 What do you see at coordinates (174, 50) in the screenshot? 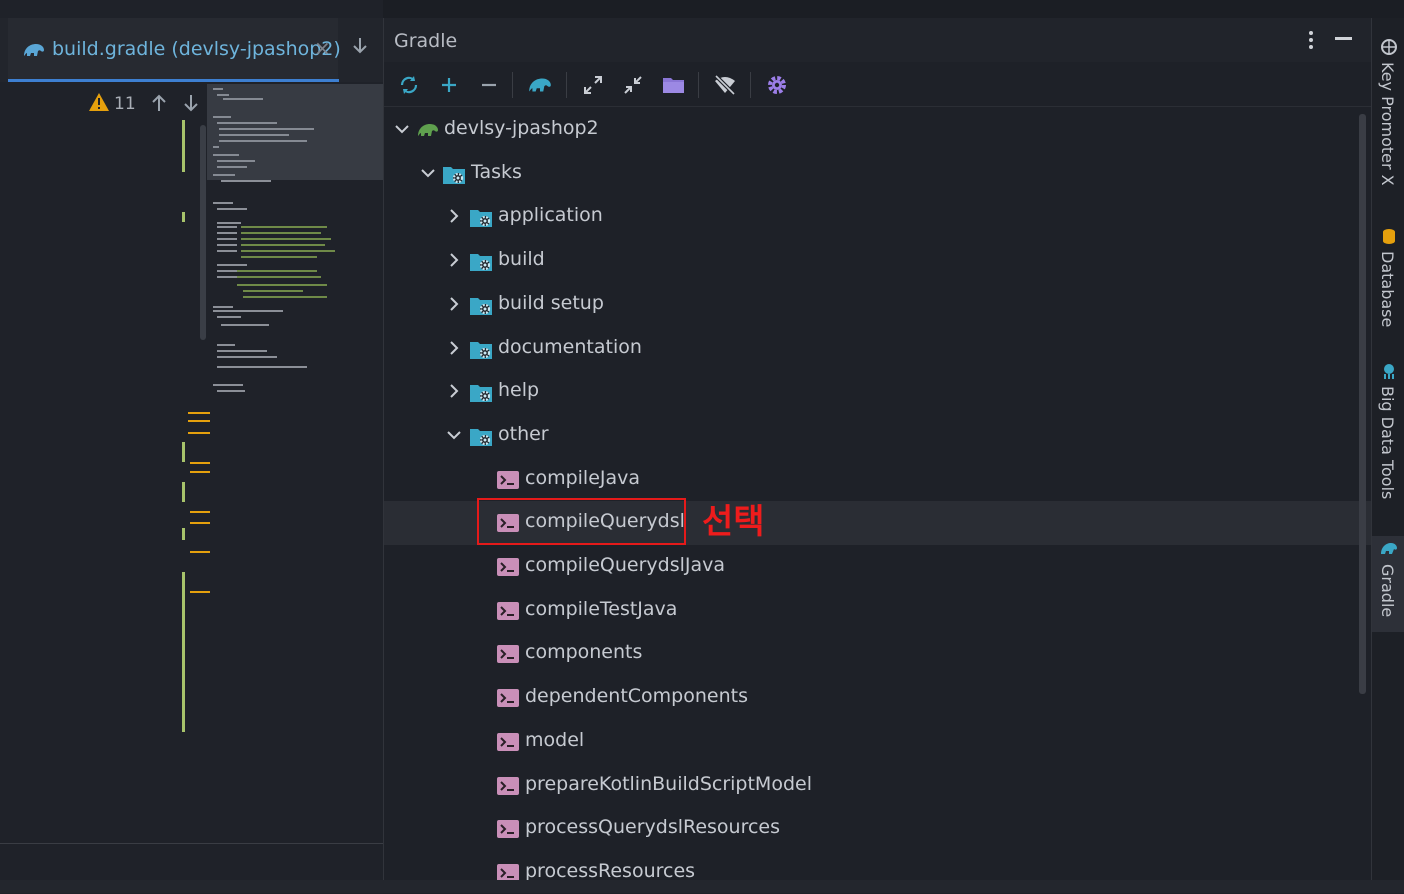
I see `editor-tab-build-gradle: build.gradle (devlsy-jpashop2) ×` at bounding box center [174, 50].